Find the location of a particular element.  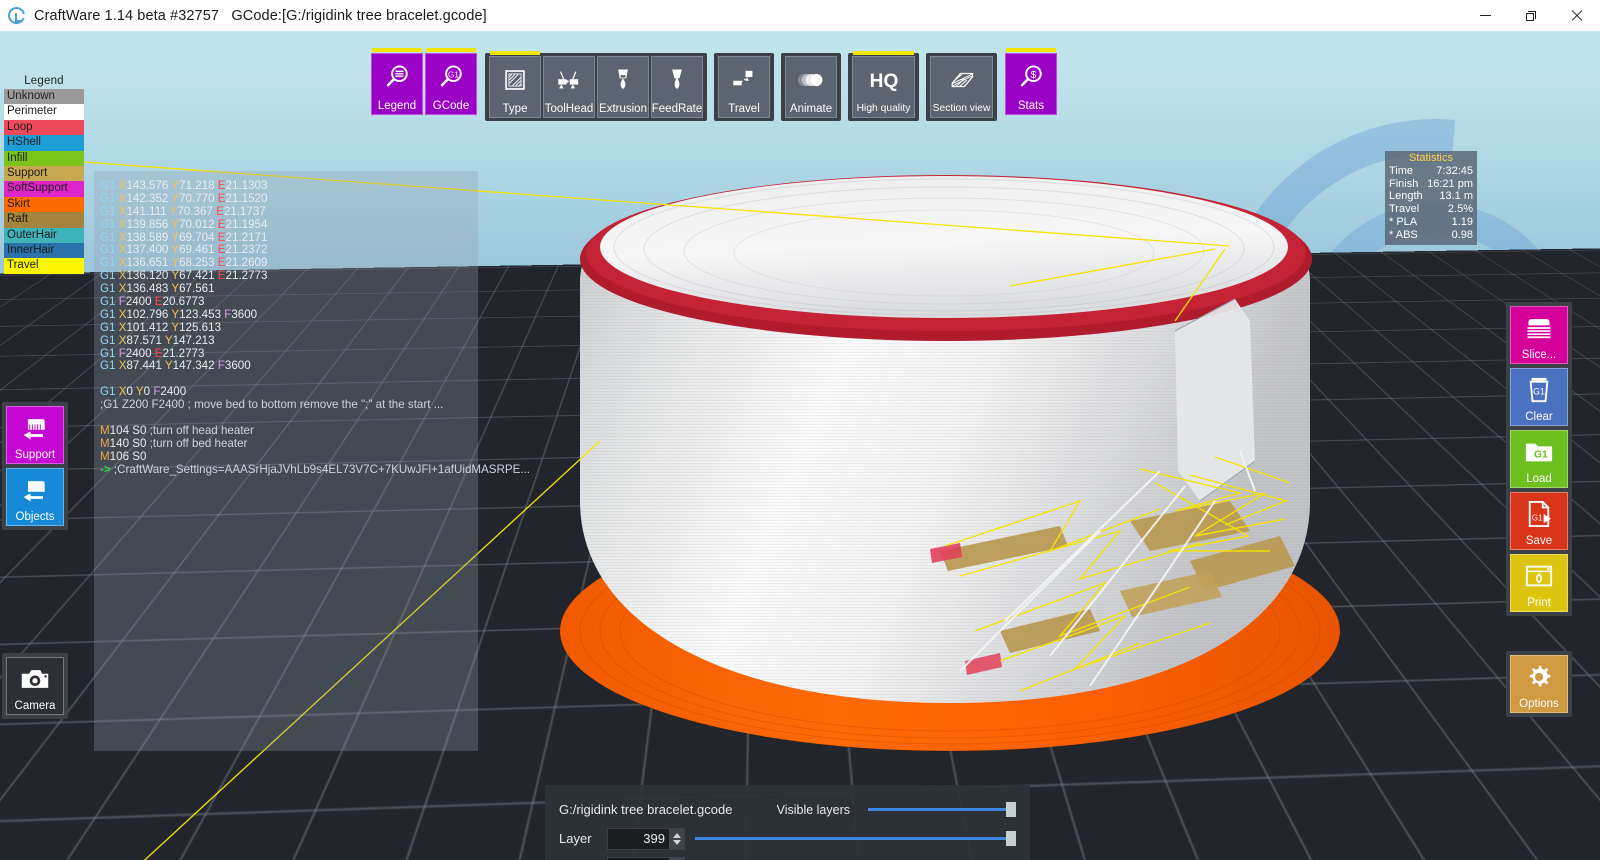

visible-layers-slider is located at coordinates (942, 810).